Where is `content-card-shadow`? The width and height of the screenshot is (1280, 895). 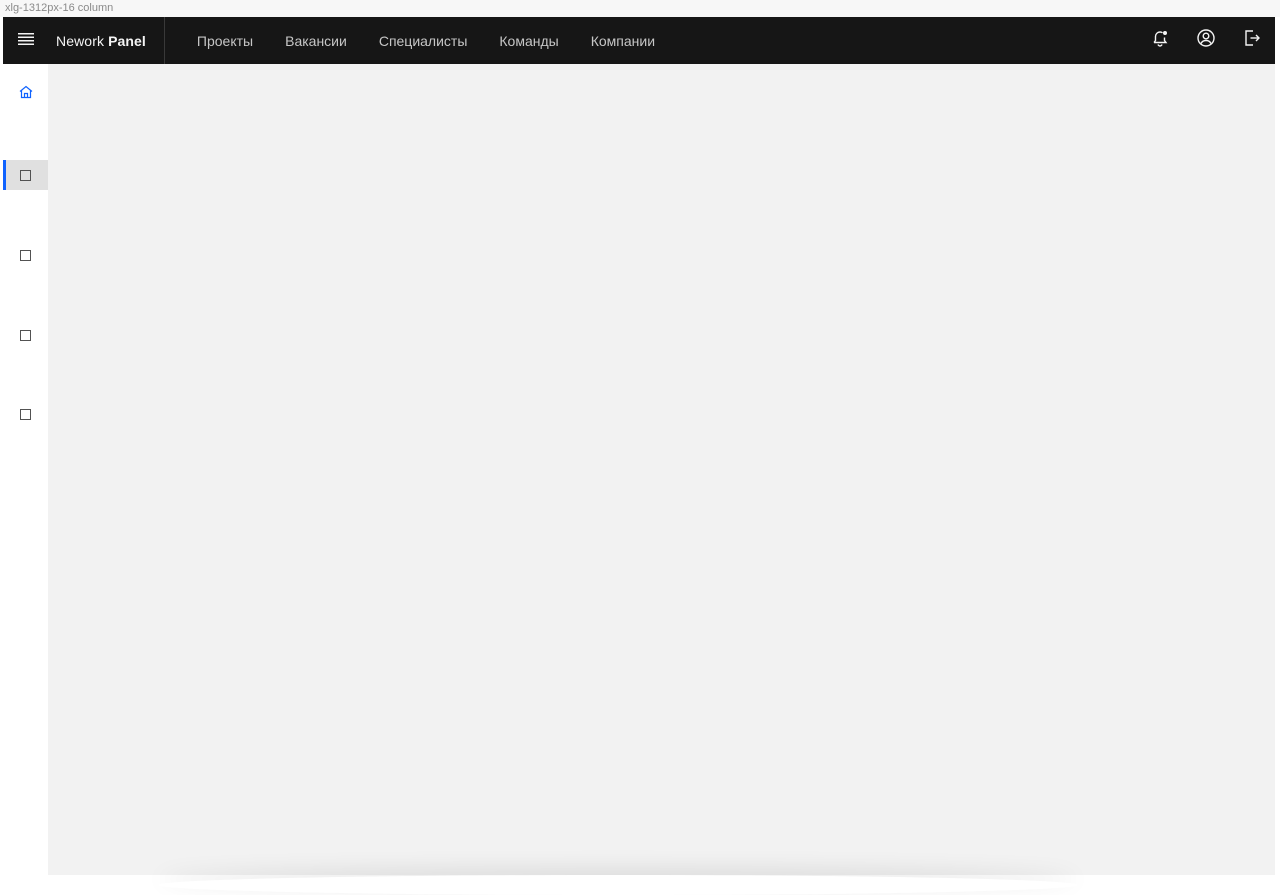 content-card-shadow is located at coordinates (618, 885).